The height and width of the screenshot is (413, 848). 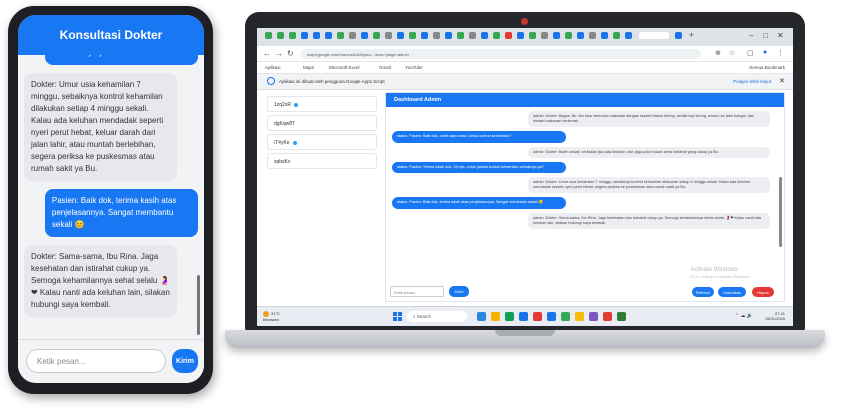 I want to click on star-icon: ☆, so click(x=732, y=53).